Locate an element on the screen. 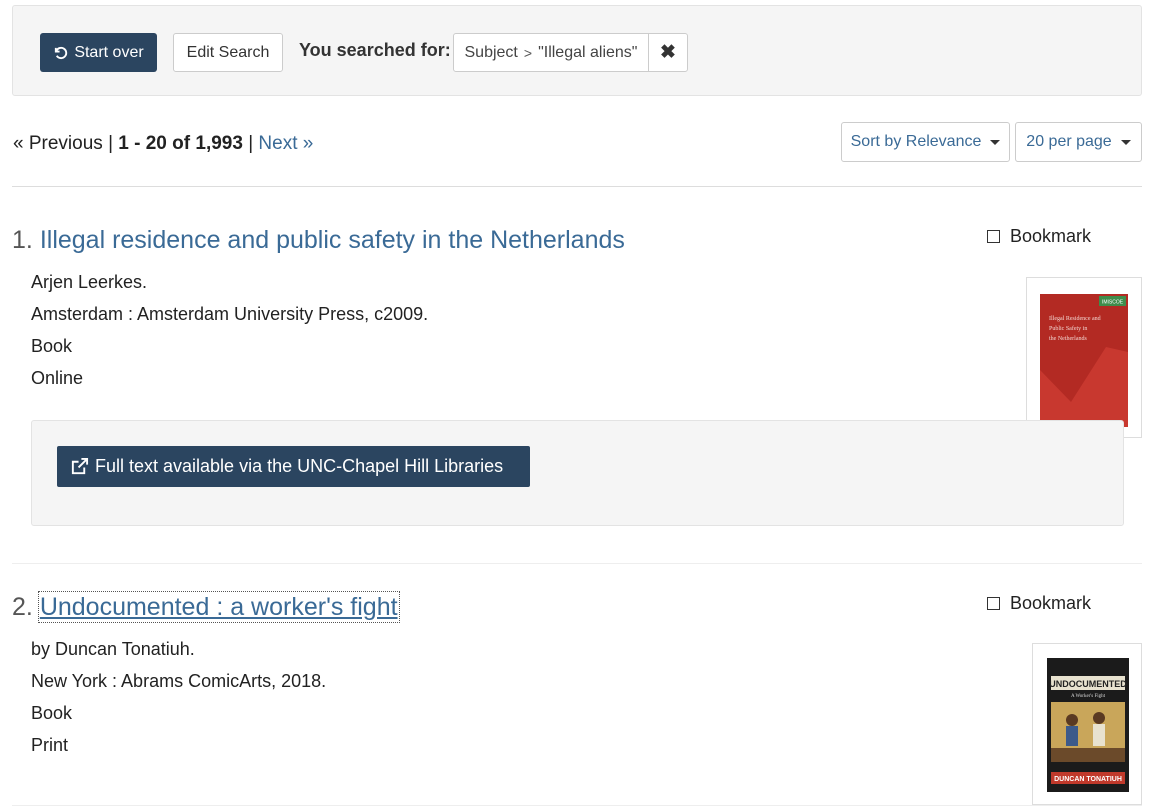 This screenshot has height=809, width=1153. document-location: Online is located at coordinates (57, 378).